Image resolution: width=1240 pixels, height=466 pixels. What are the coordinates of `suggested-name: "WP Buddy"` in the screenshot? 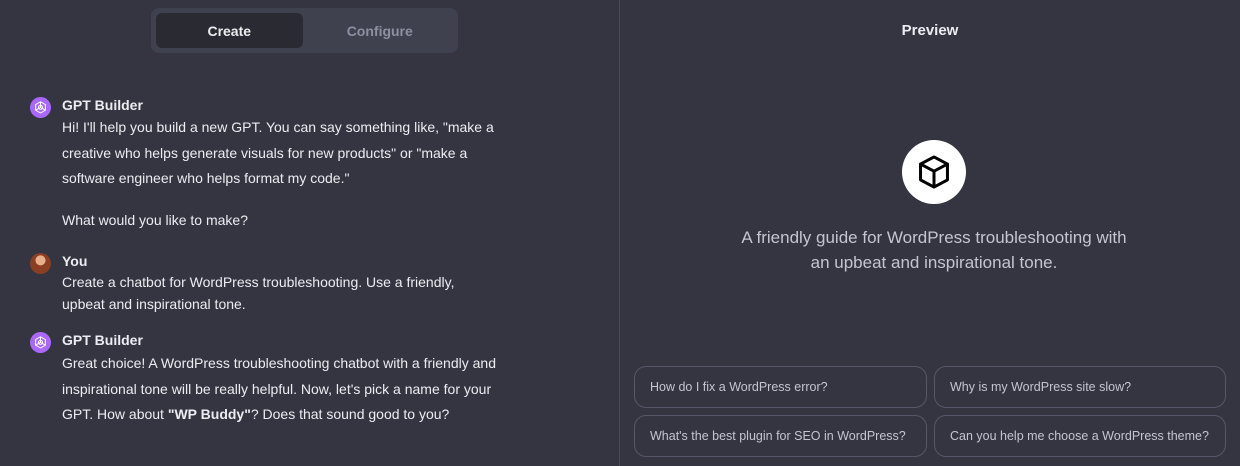 It's located at (209, 414).